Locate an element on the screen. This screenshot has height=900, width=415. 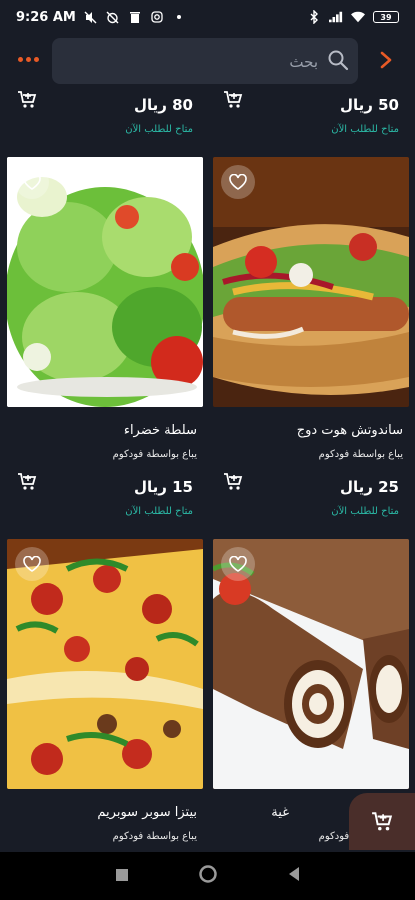
instagram-icon is located at coordinates (157, 17).